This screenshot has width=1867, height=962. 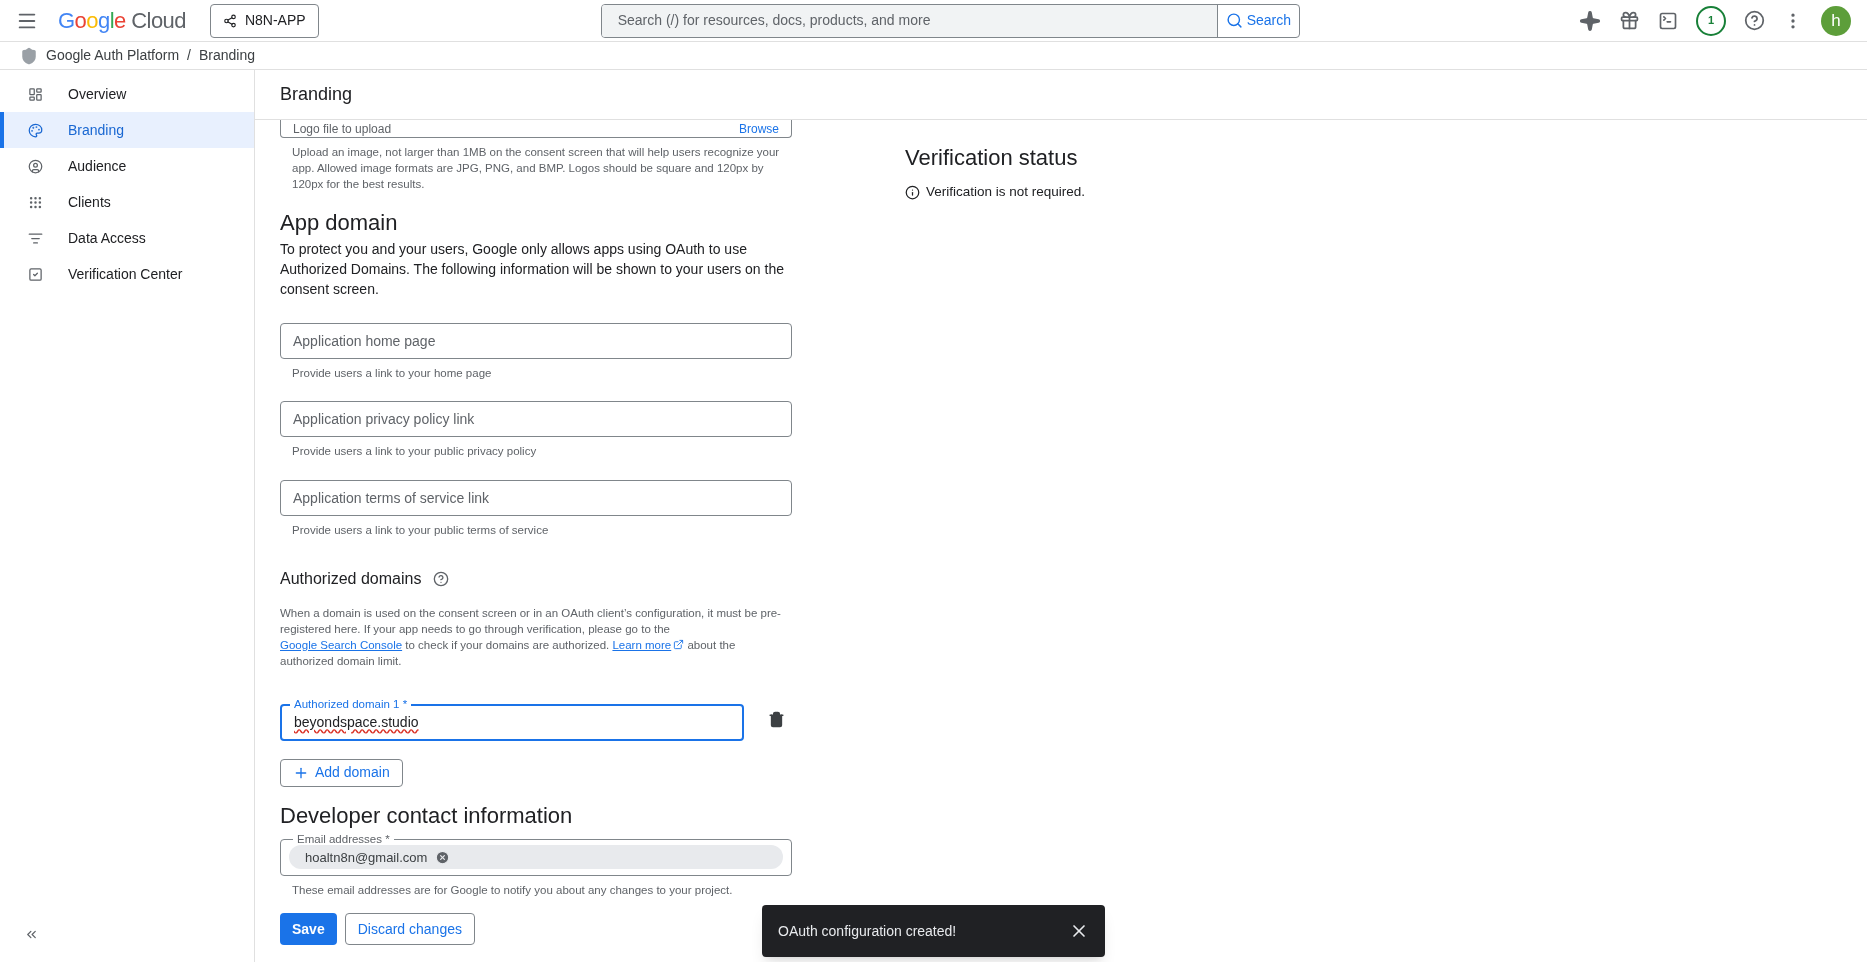 What do you see at coordinates (759, 128) in the screenshot?
I see `browse-link: Browse` at bounding box center [759, 128].